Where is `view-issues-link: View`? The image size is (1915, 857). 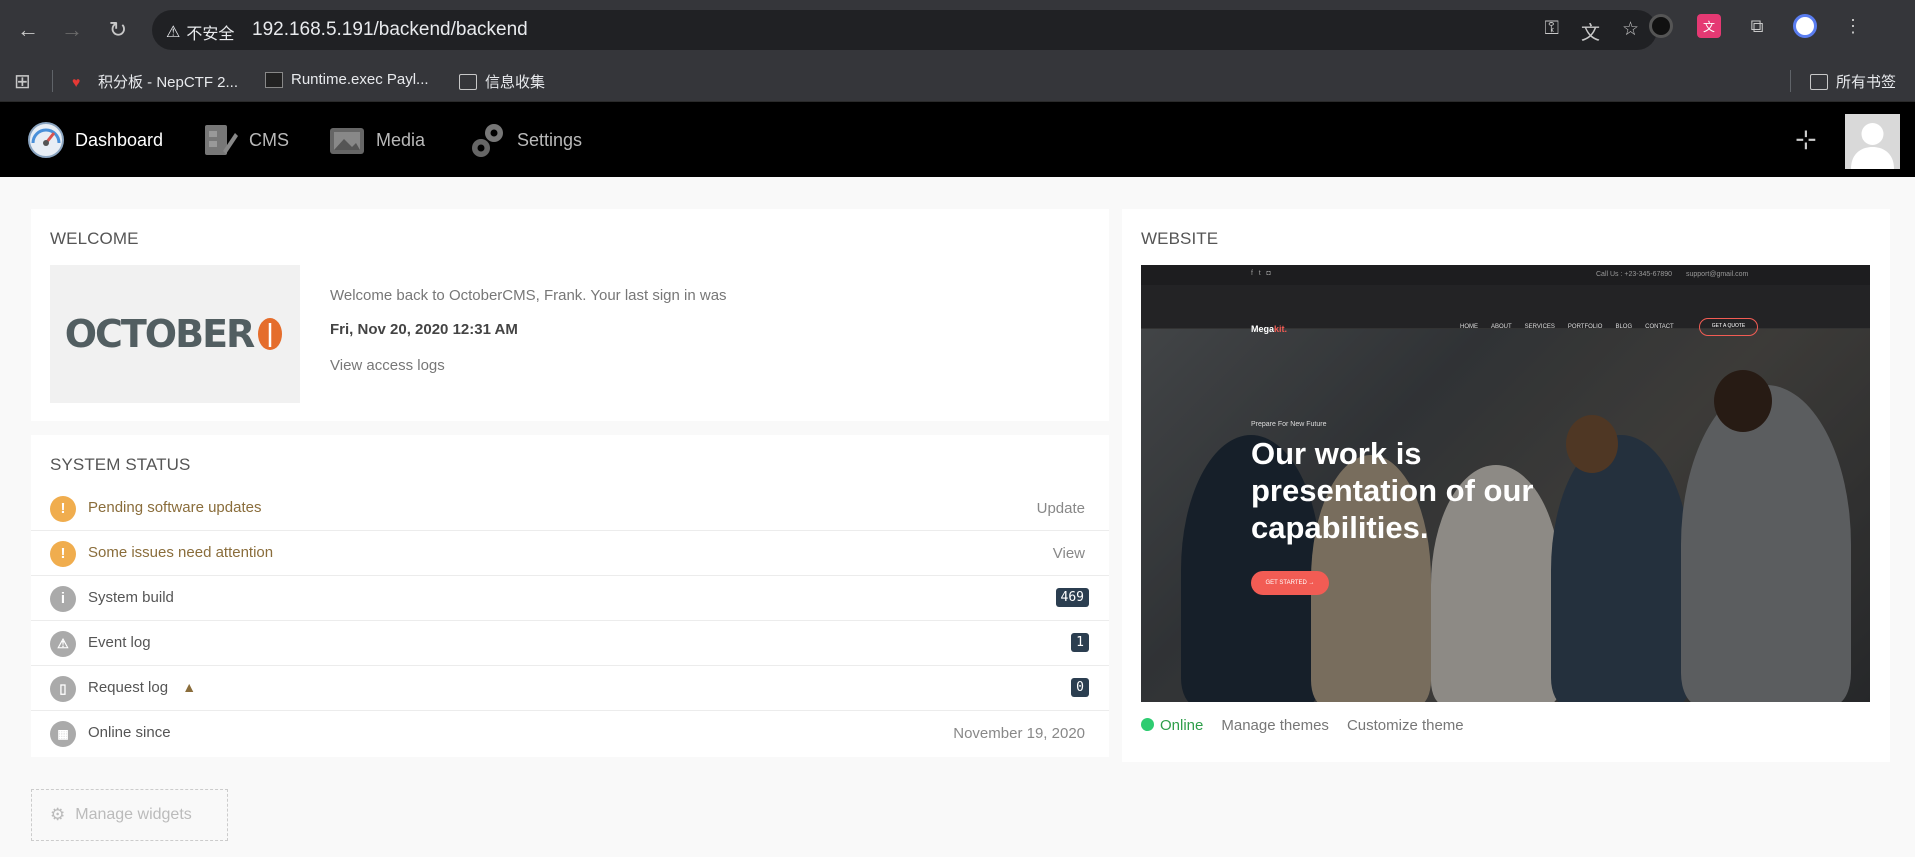
view-issues-link: View is located at coordinates (1069, 553).